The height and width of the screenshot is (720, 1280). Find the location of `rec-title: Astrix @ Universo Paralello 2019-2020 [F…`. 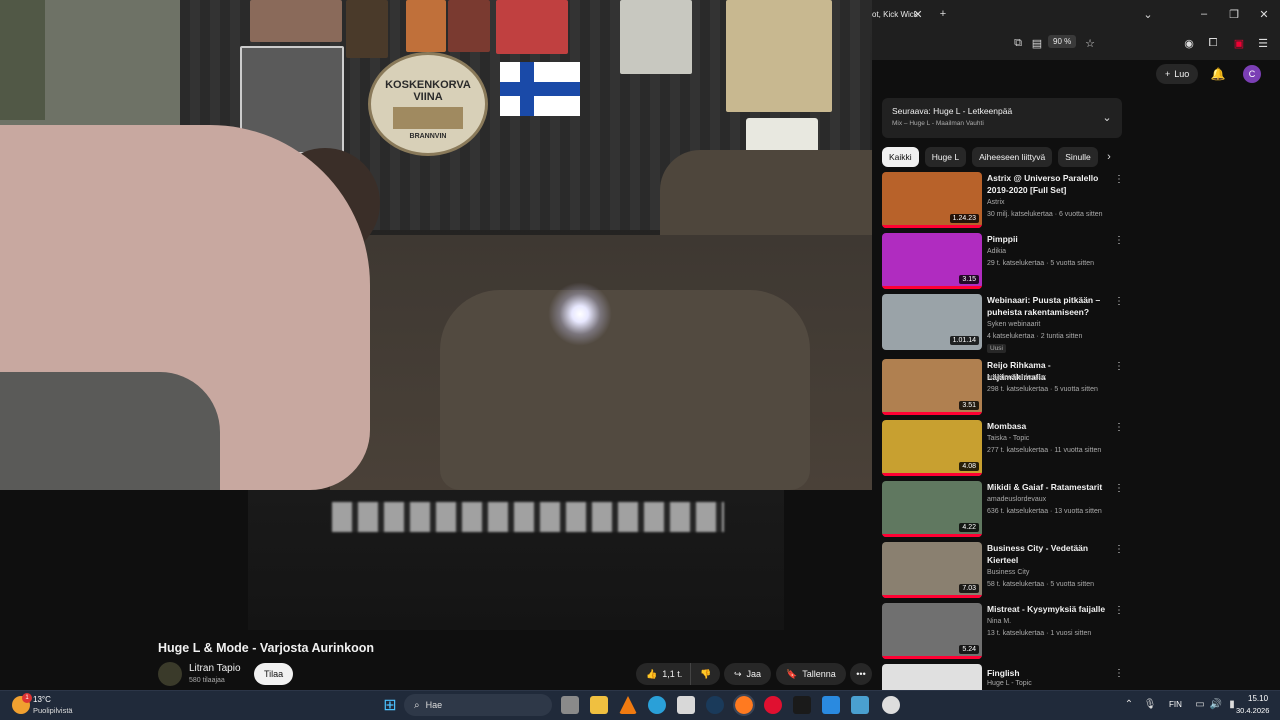

rec-title: Astrix @ Universo Paralello 2019-2020 [F… is located at coordinates (1047, 184).